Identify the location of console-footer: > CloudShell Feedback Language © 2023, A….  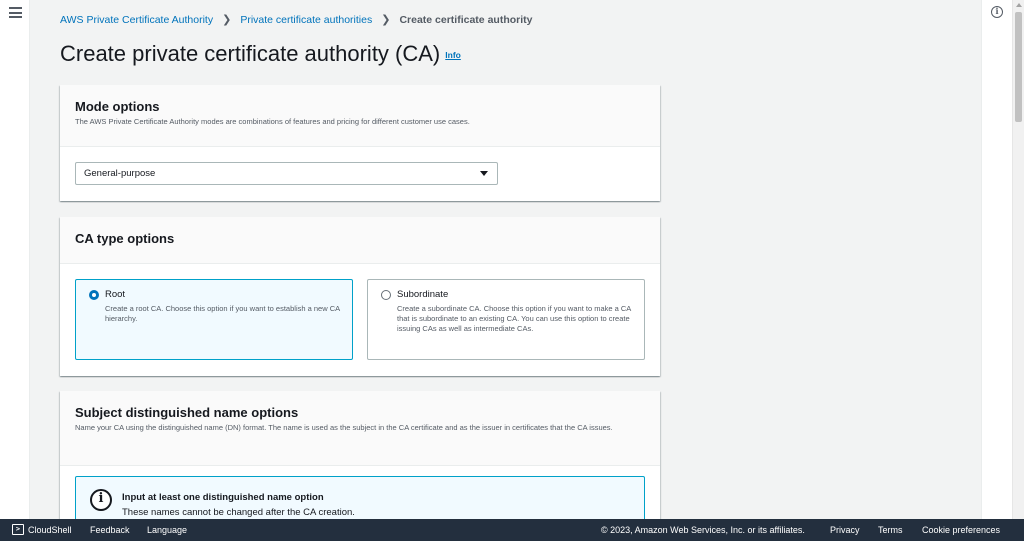
(512, 530).